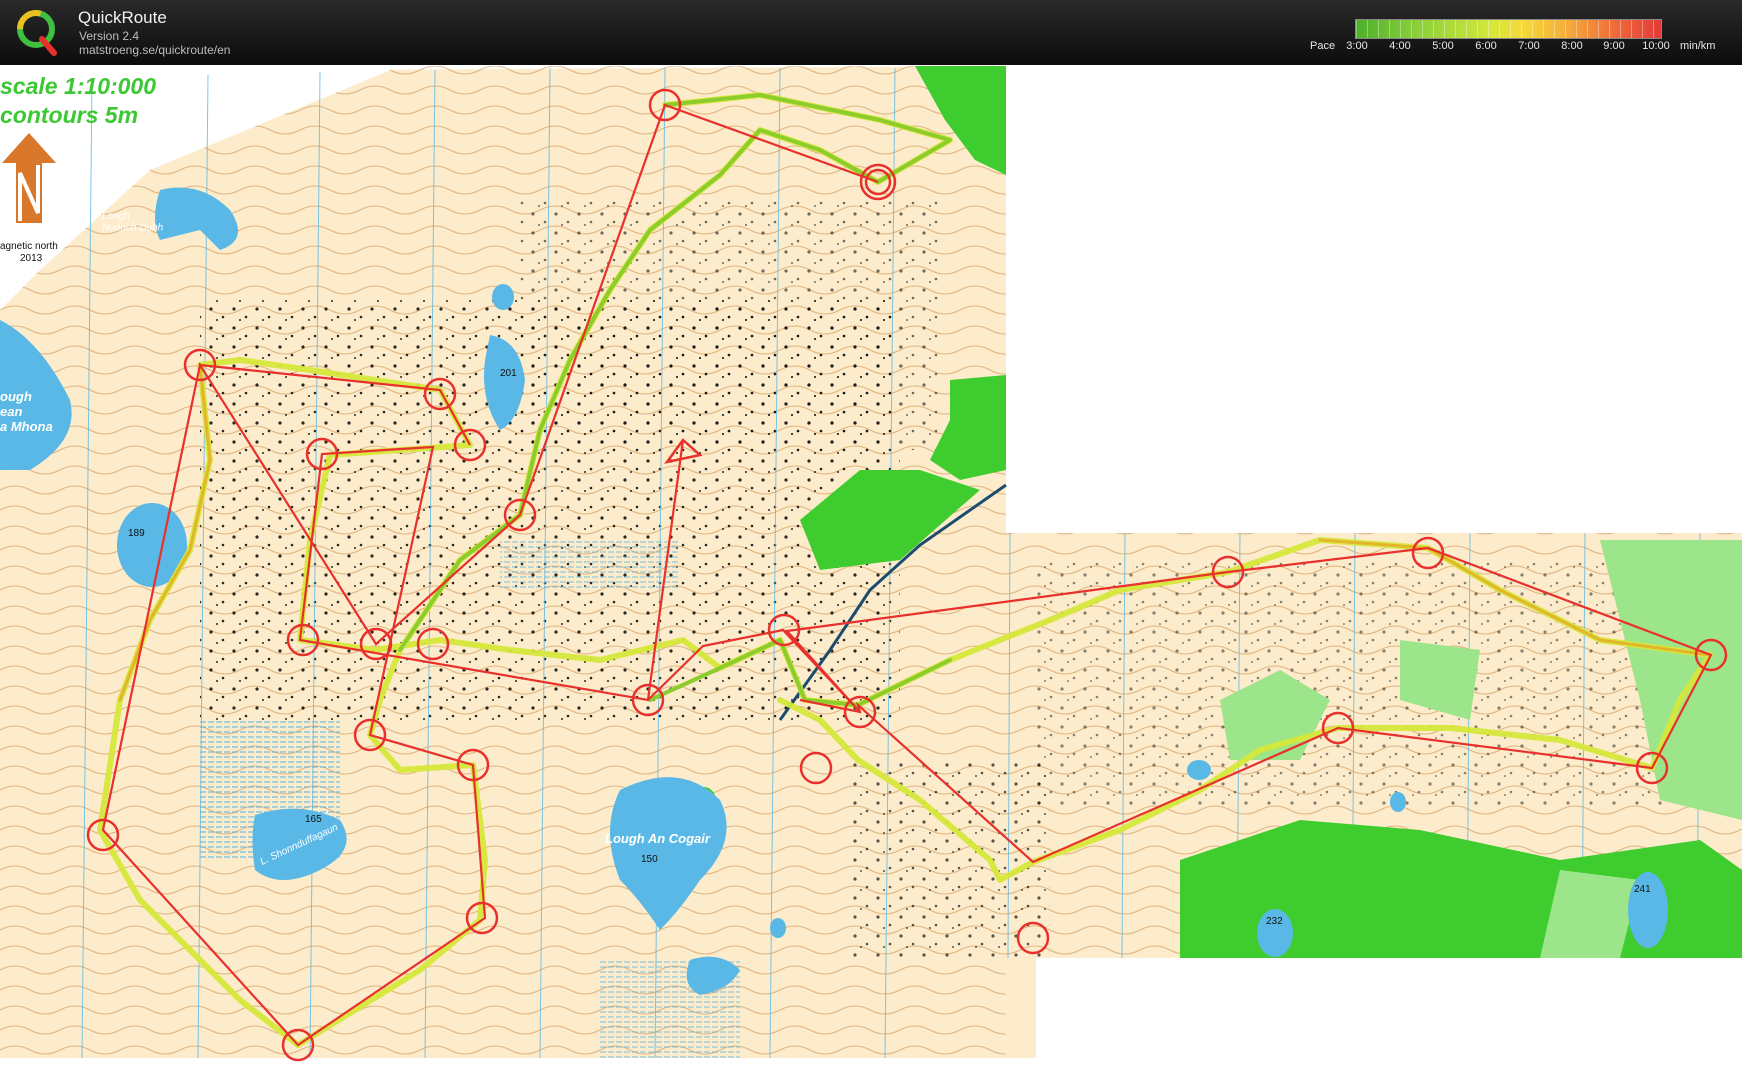  I want to click on map-scale: scale 1:10:000, so click(78, 86).